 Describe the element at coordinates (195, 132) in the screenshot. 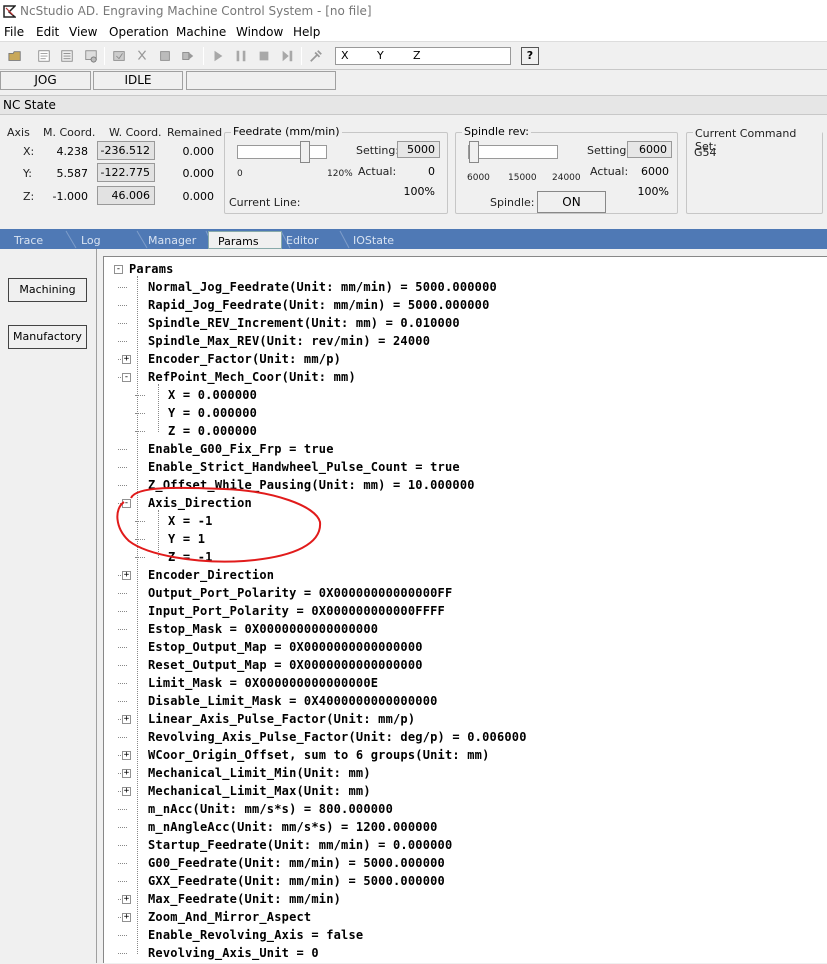

I see `remained-header: Remained` at that location.